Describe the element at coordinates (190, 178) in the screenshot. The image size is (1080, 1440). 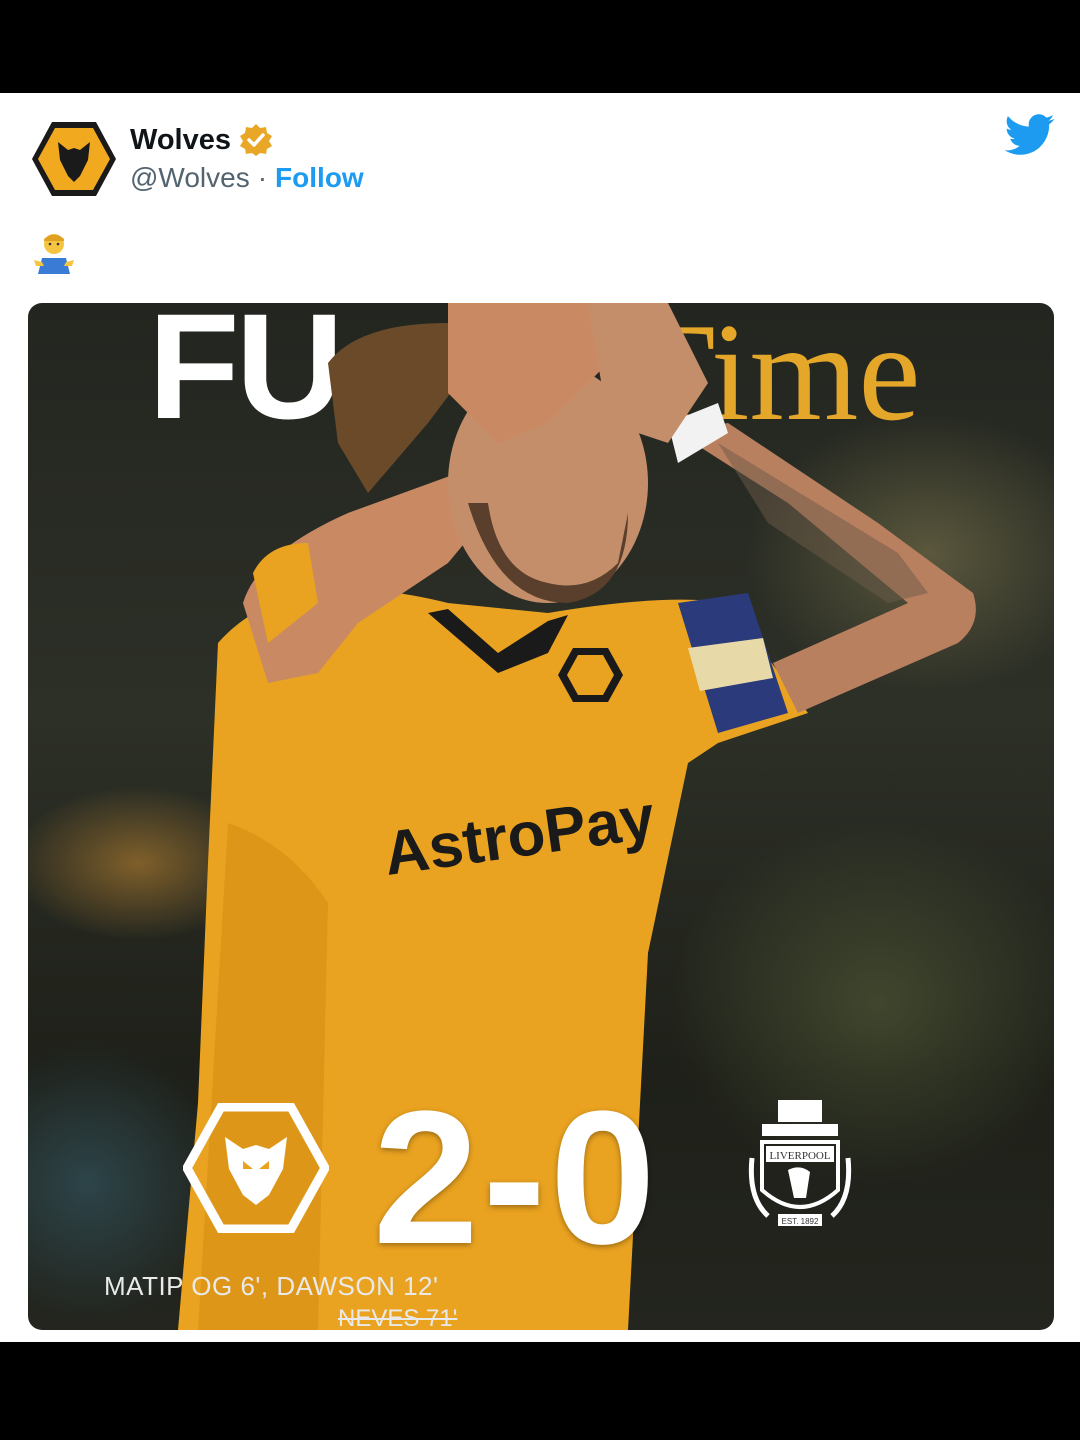
I see `account-handle: @Wolves` at that location.